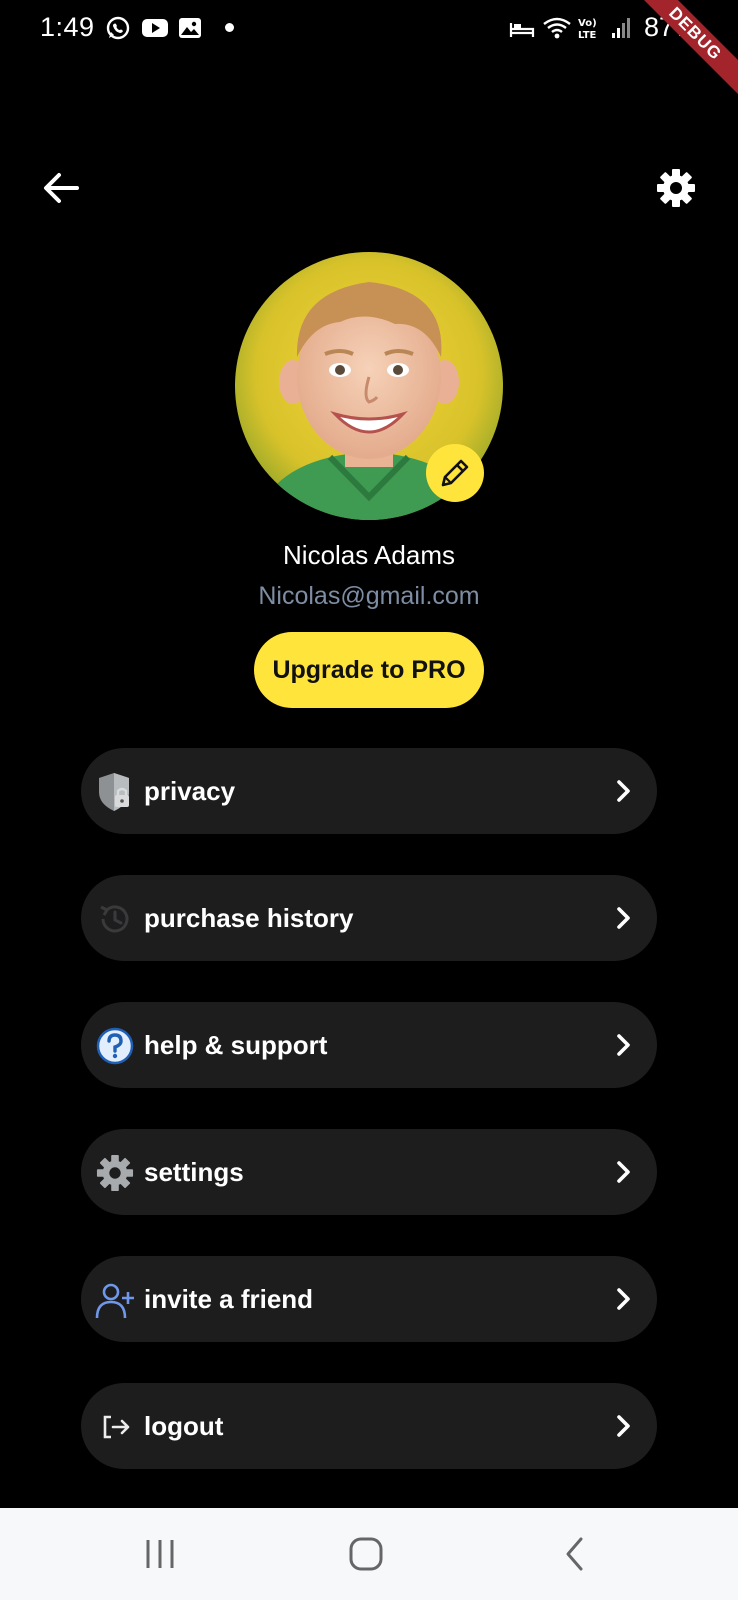 This screenshot has width=738, height=1600. What do you see at coordinates (190, 28) in the screenshot?
I see `gallery-icon` at bounding box center [190, 28].